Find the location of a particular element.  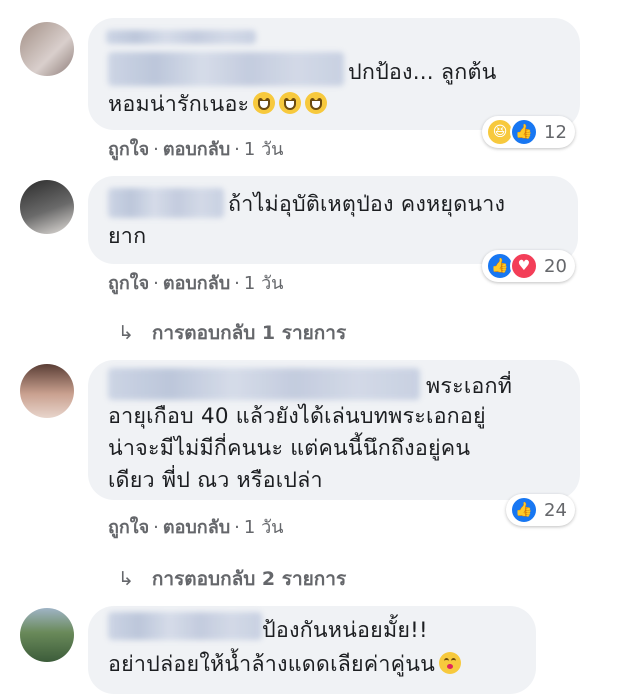

reaction-summary: 👍 ♥ 20 is located at coordinates (528, 266).